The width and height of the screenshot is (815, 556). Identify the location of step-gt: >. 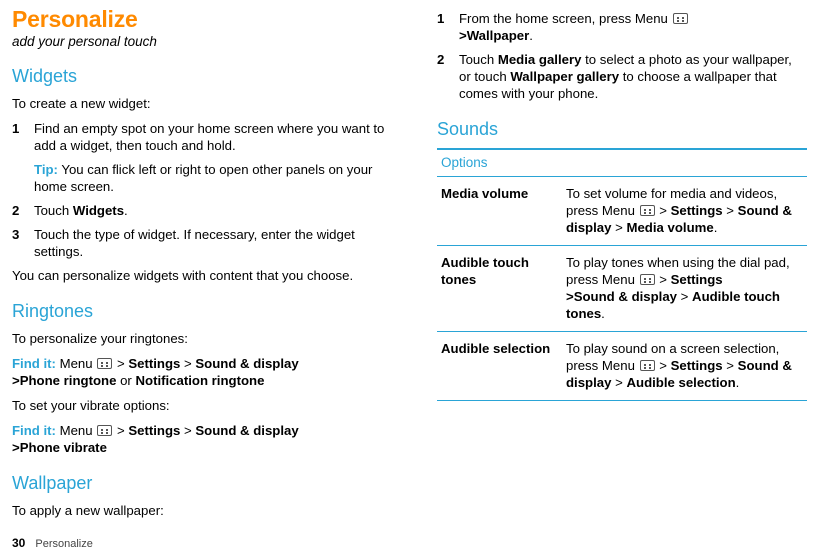
(463, 35).